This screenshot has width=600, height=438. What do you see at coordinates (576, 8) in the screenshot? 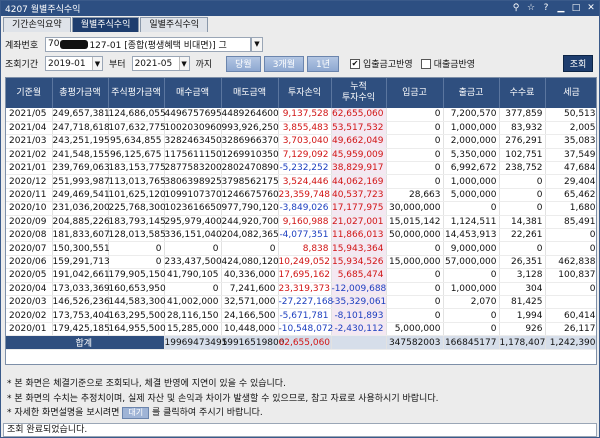
I see `maximize-icon: □` at bounding box center [576, 8].